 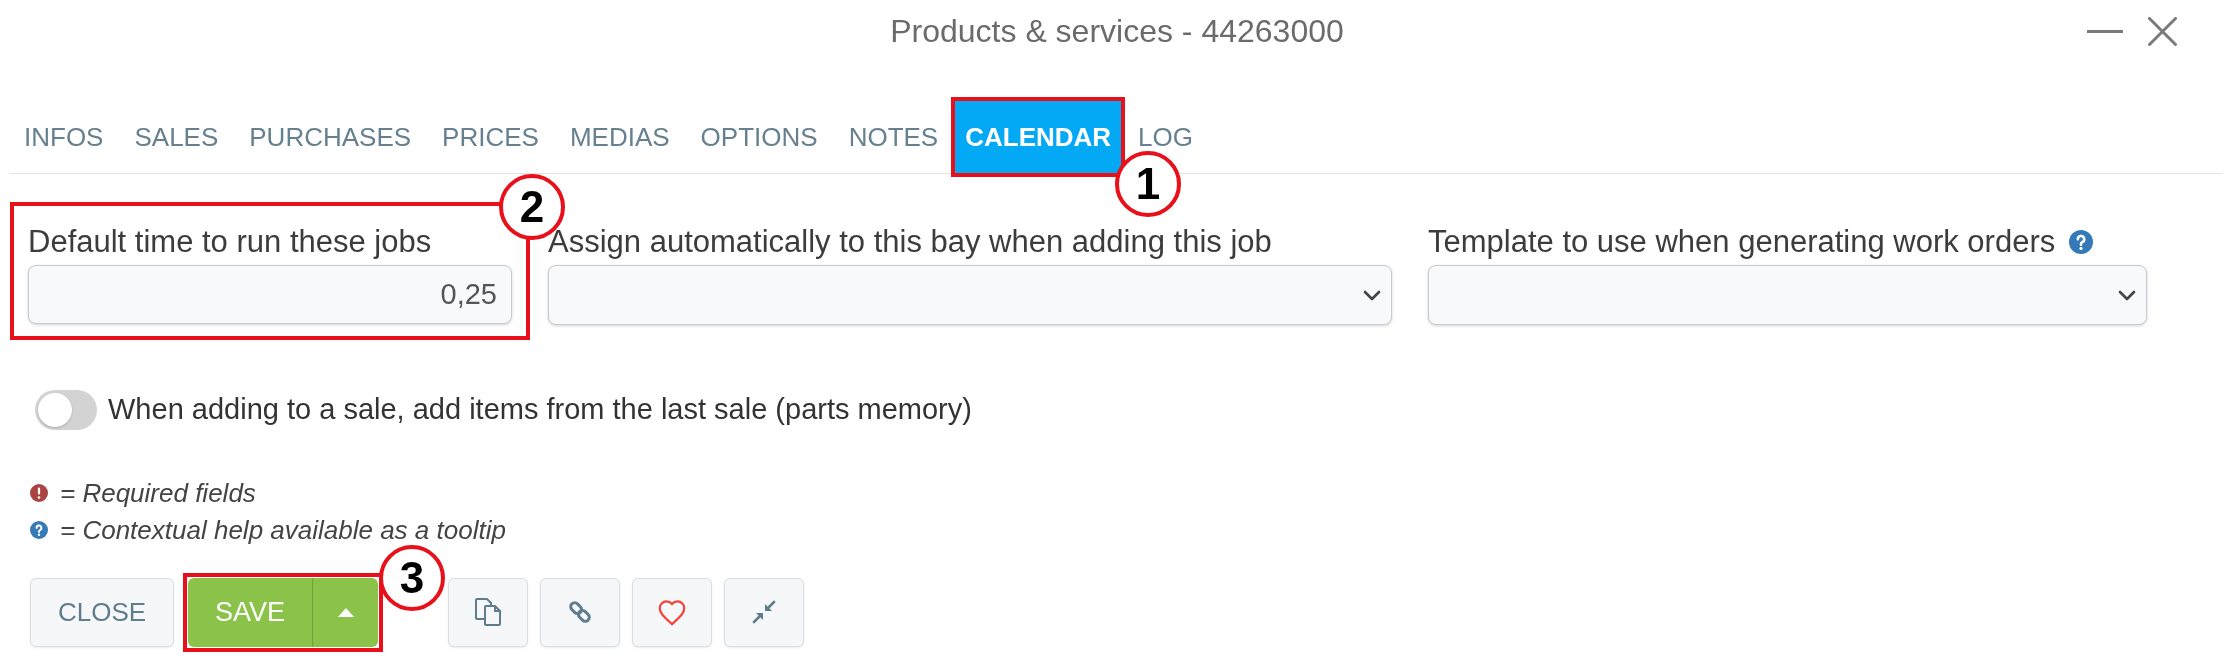 What do you see at coordinates (412, 577) in the screenshot?
I see `step-number-badge: 3` at bounding box center [412, 577].